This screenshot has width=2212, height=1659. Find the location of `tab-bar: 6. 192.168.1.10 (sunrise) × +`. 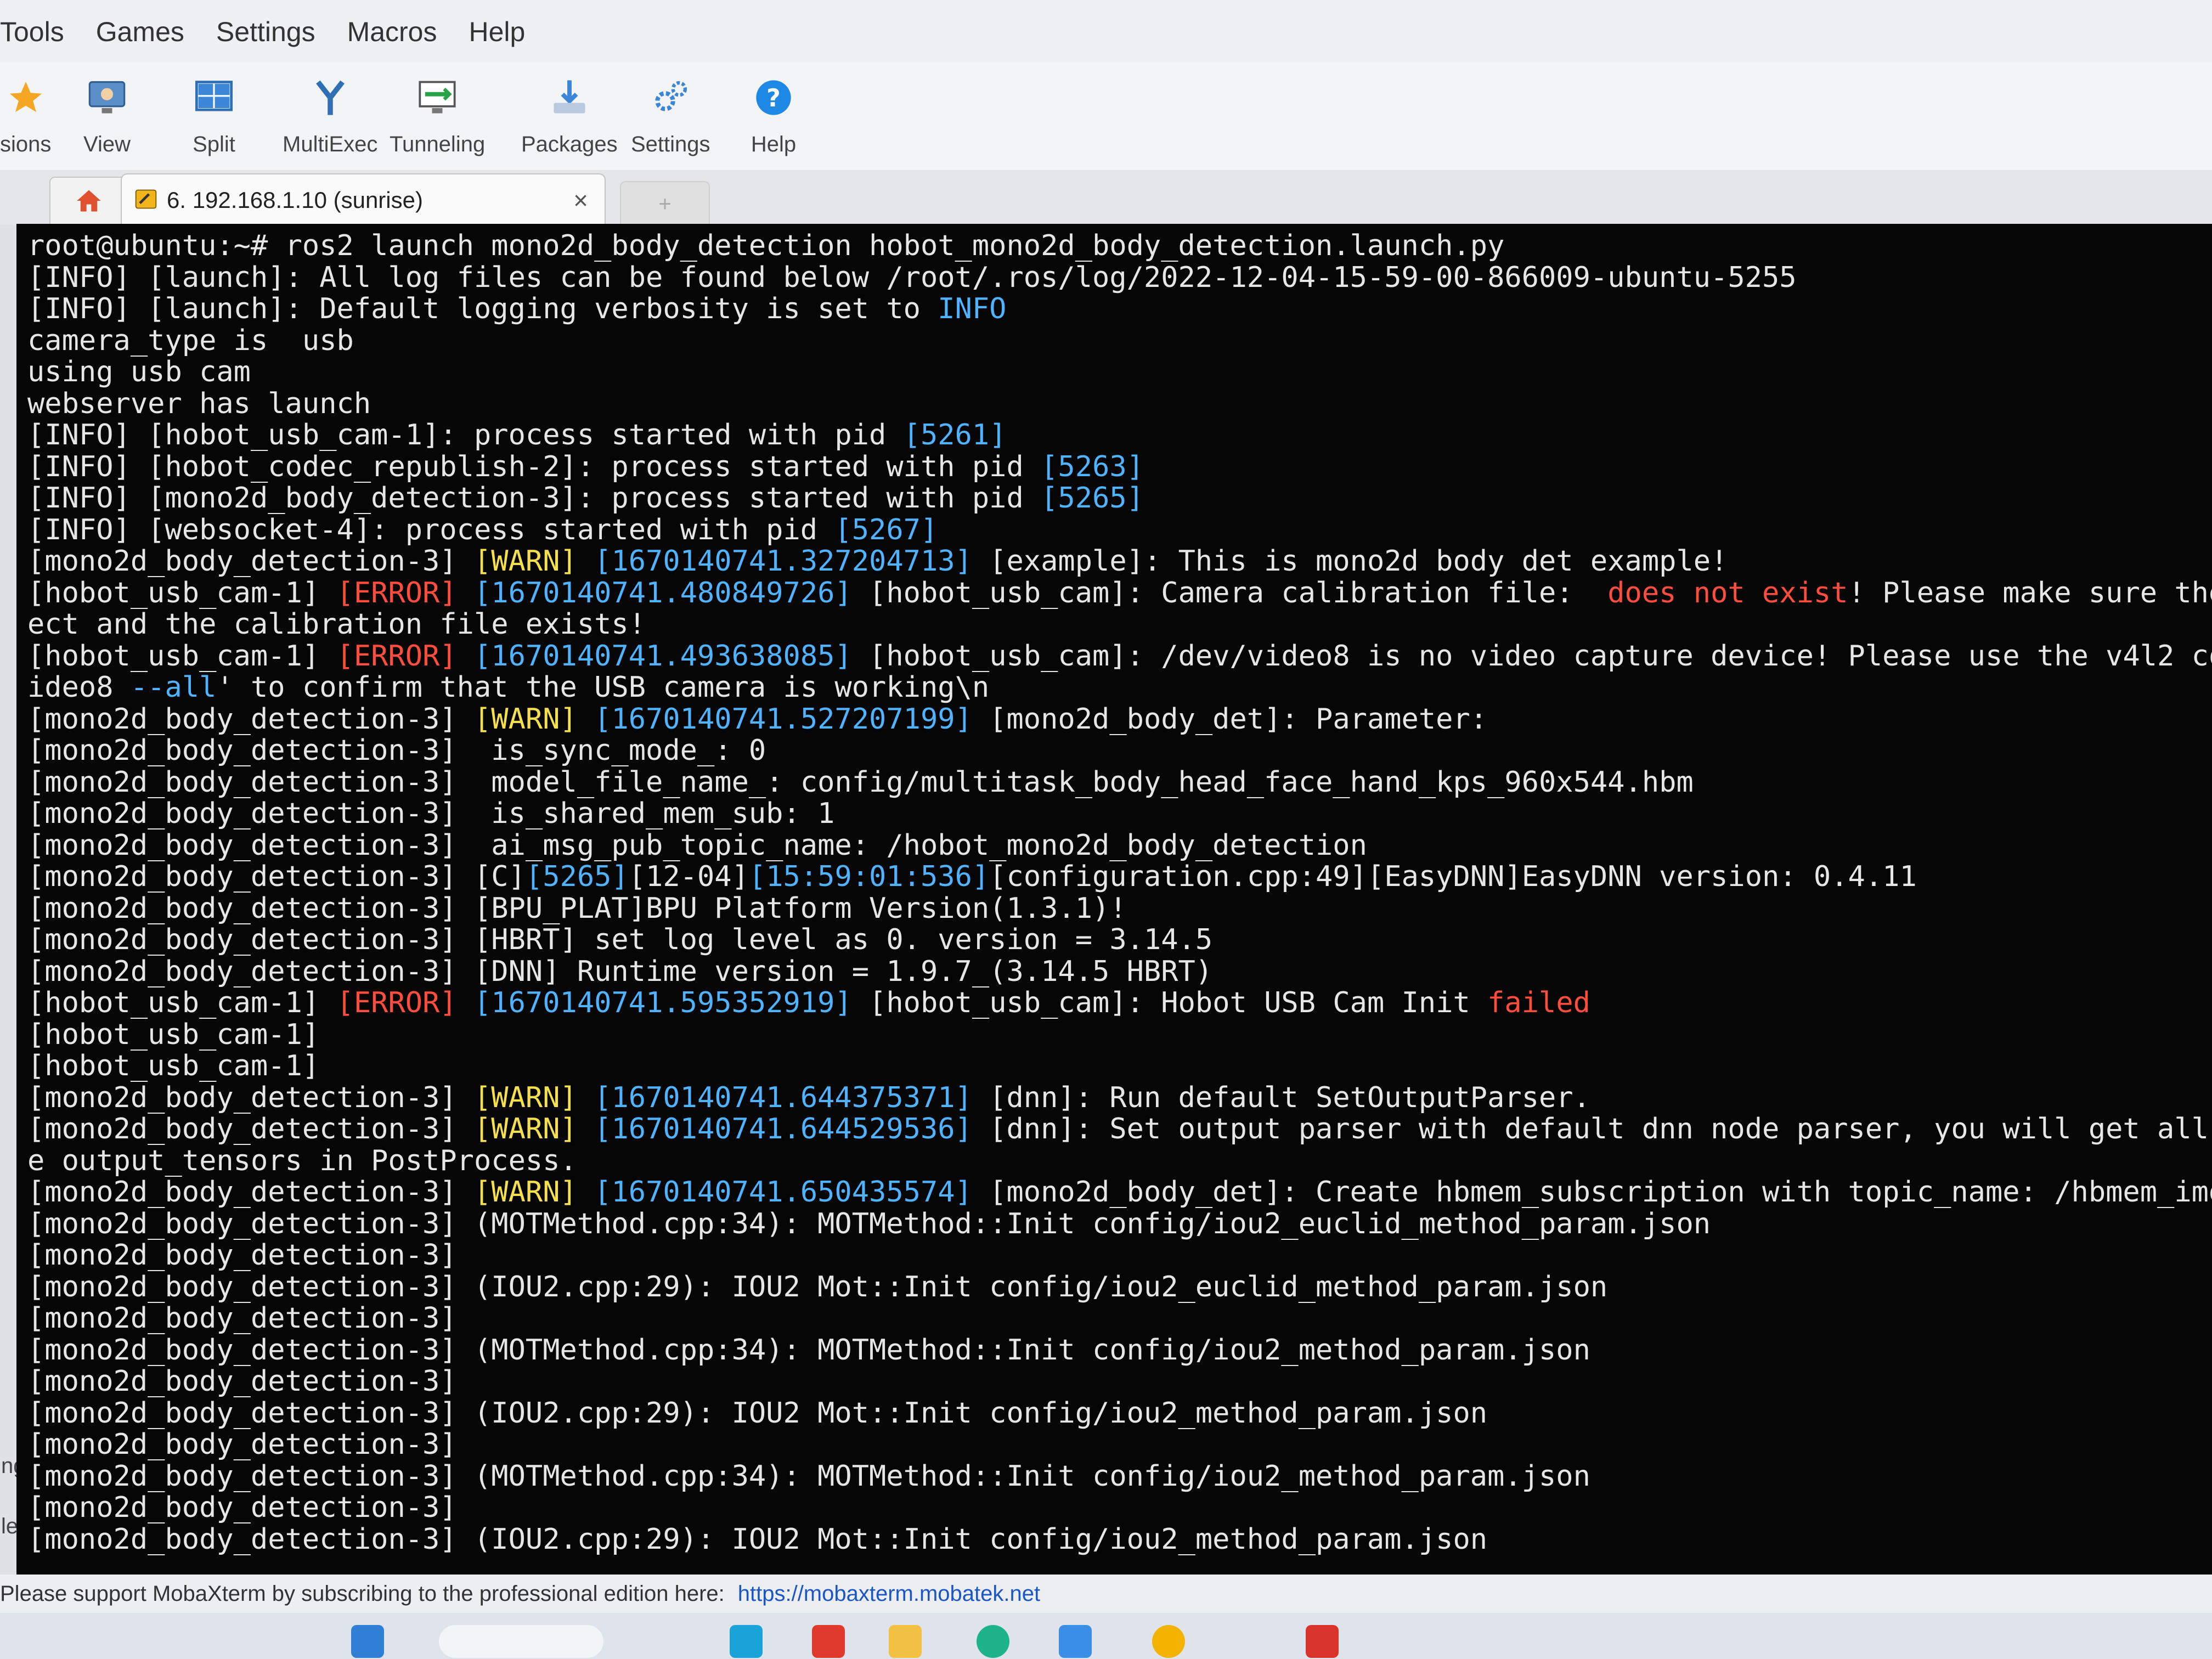

tab-bar: 6. 192.168.1.10 (sunrise) × + is located at coordinates (1106, 198).